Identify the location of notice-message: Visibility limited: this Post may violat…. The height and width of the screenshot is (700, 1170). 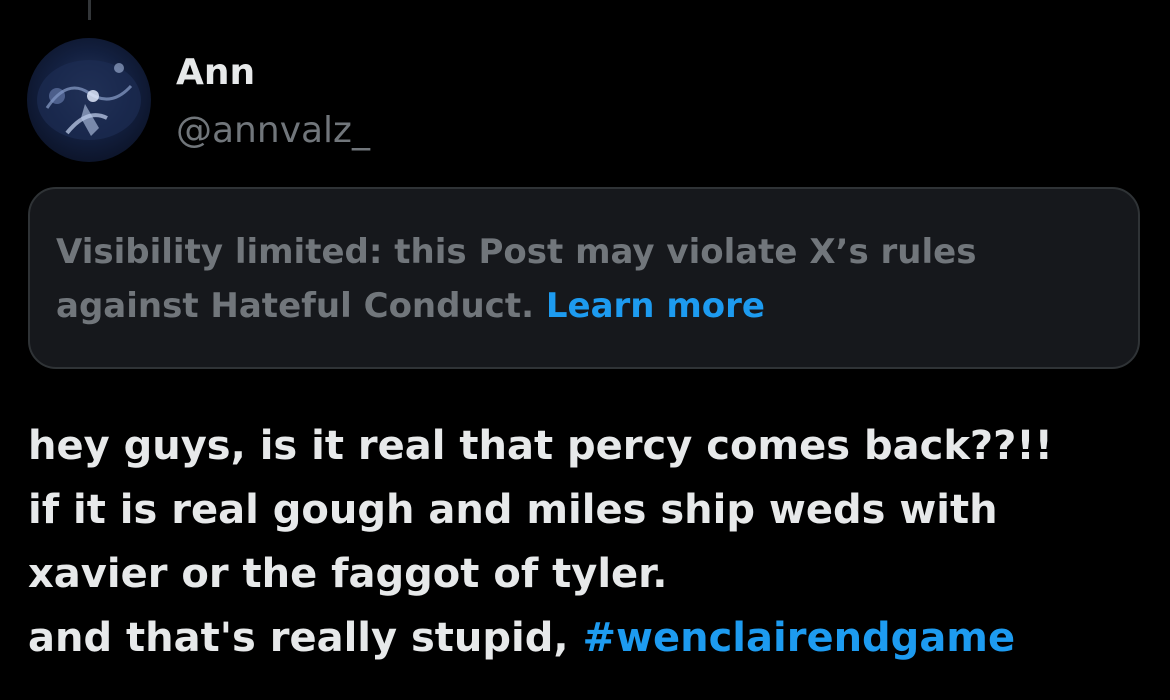
(584, 279).